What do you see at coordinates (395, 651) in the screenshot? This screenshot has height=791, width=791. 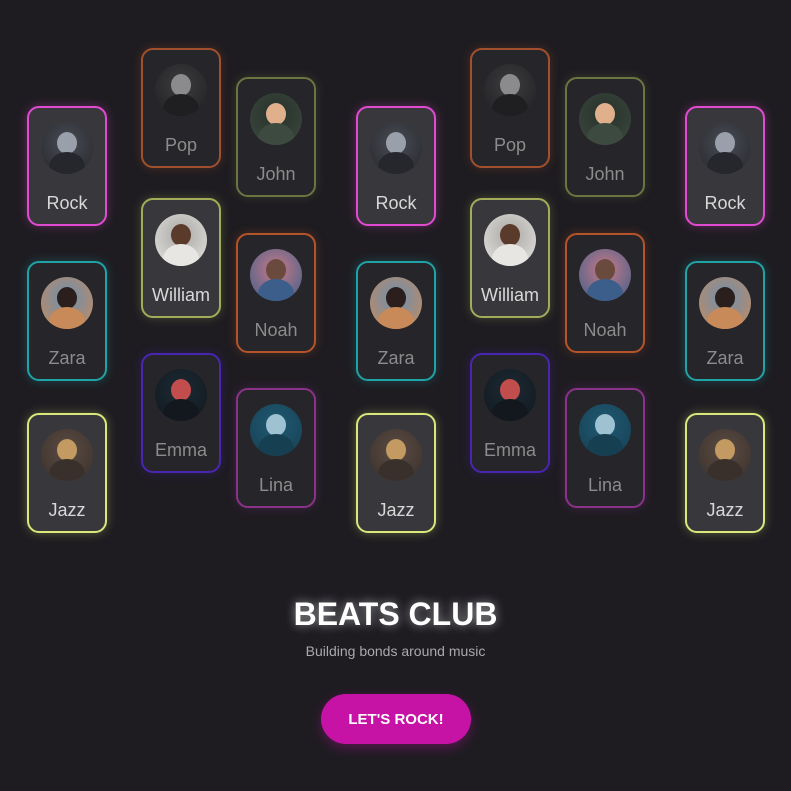 I see `tagline: Building bonds around music` at bounding box center [395, 651].